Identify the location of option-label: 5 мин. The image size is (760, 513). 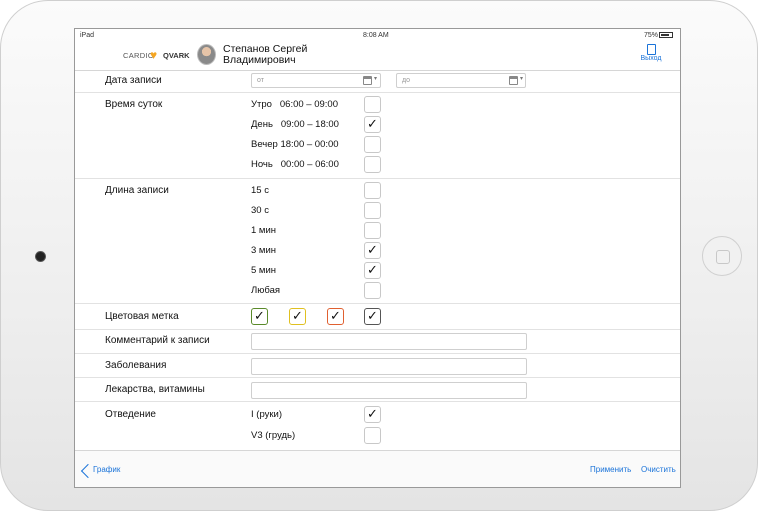
(264, 270).